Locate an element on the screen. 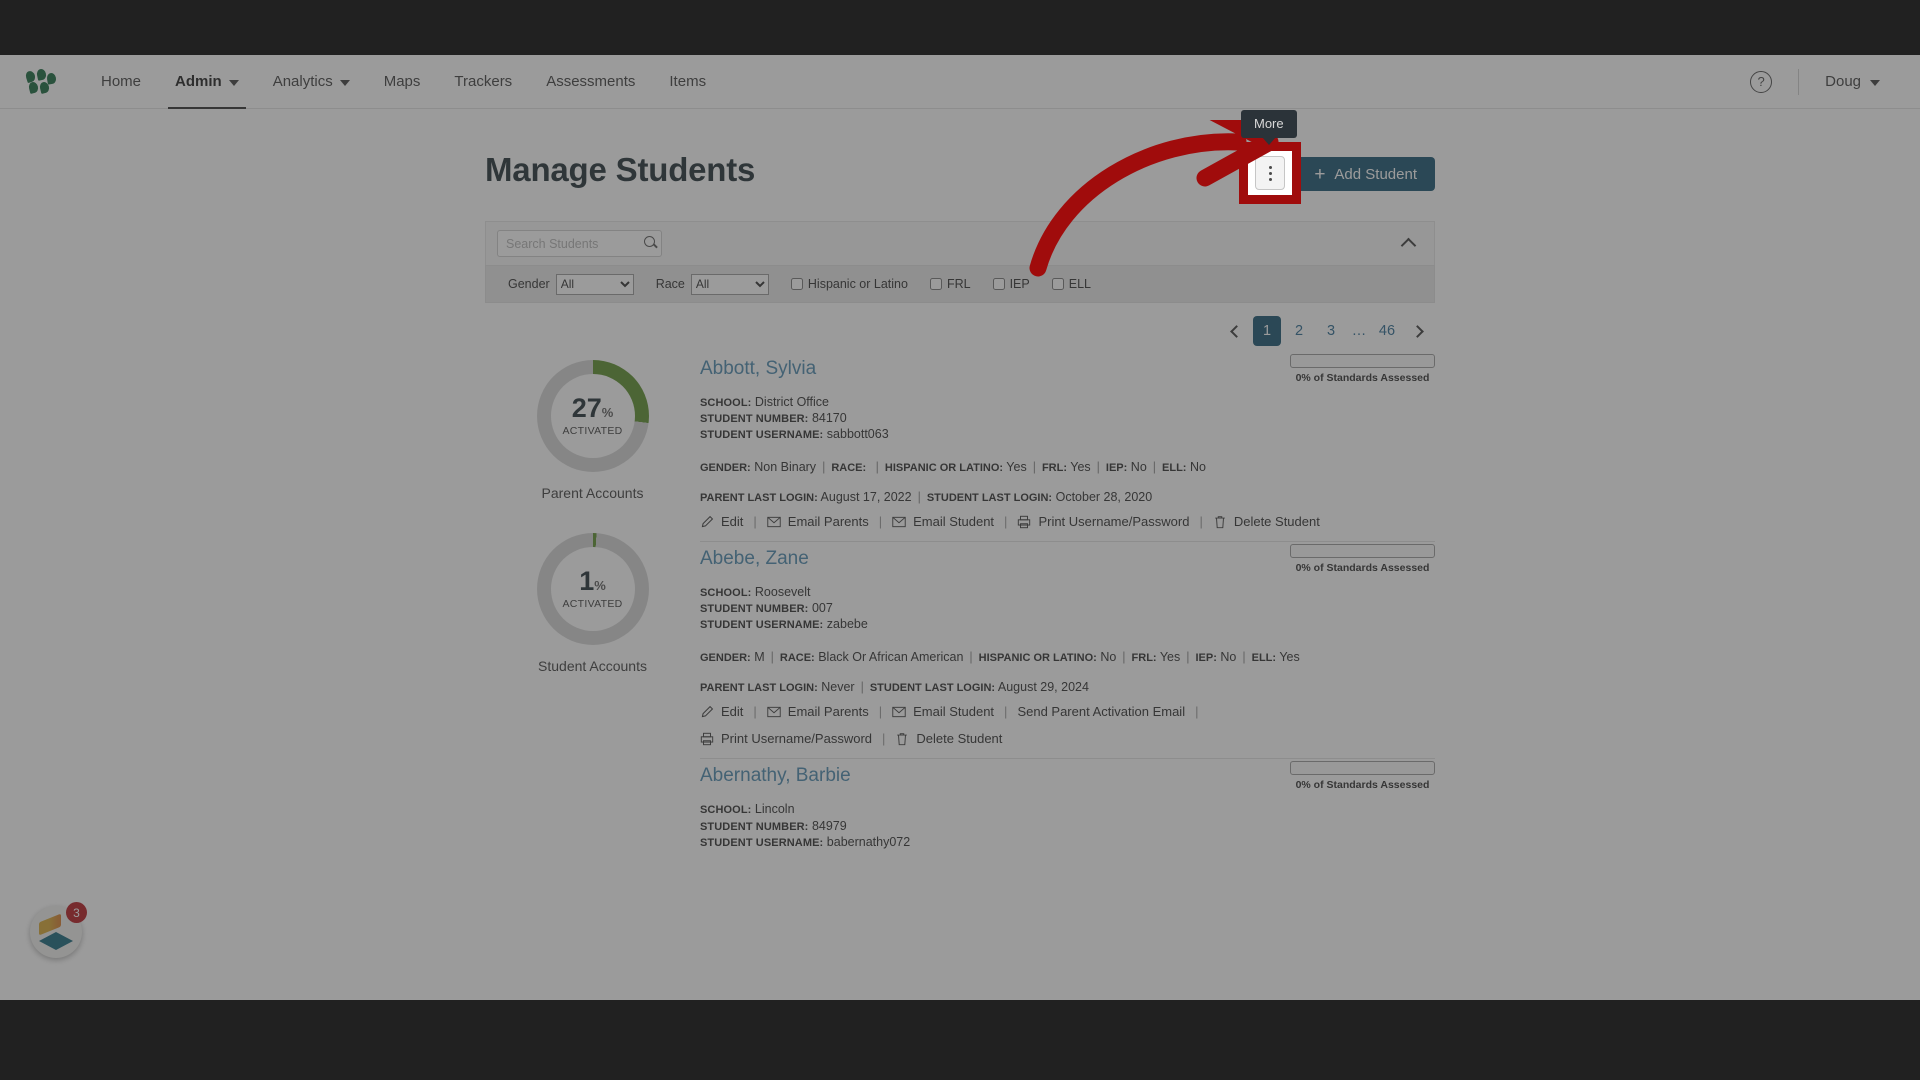 The image size is (1920, 1080). nav-item-items: Items is located at coordinates (687, 82).